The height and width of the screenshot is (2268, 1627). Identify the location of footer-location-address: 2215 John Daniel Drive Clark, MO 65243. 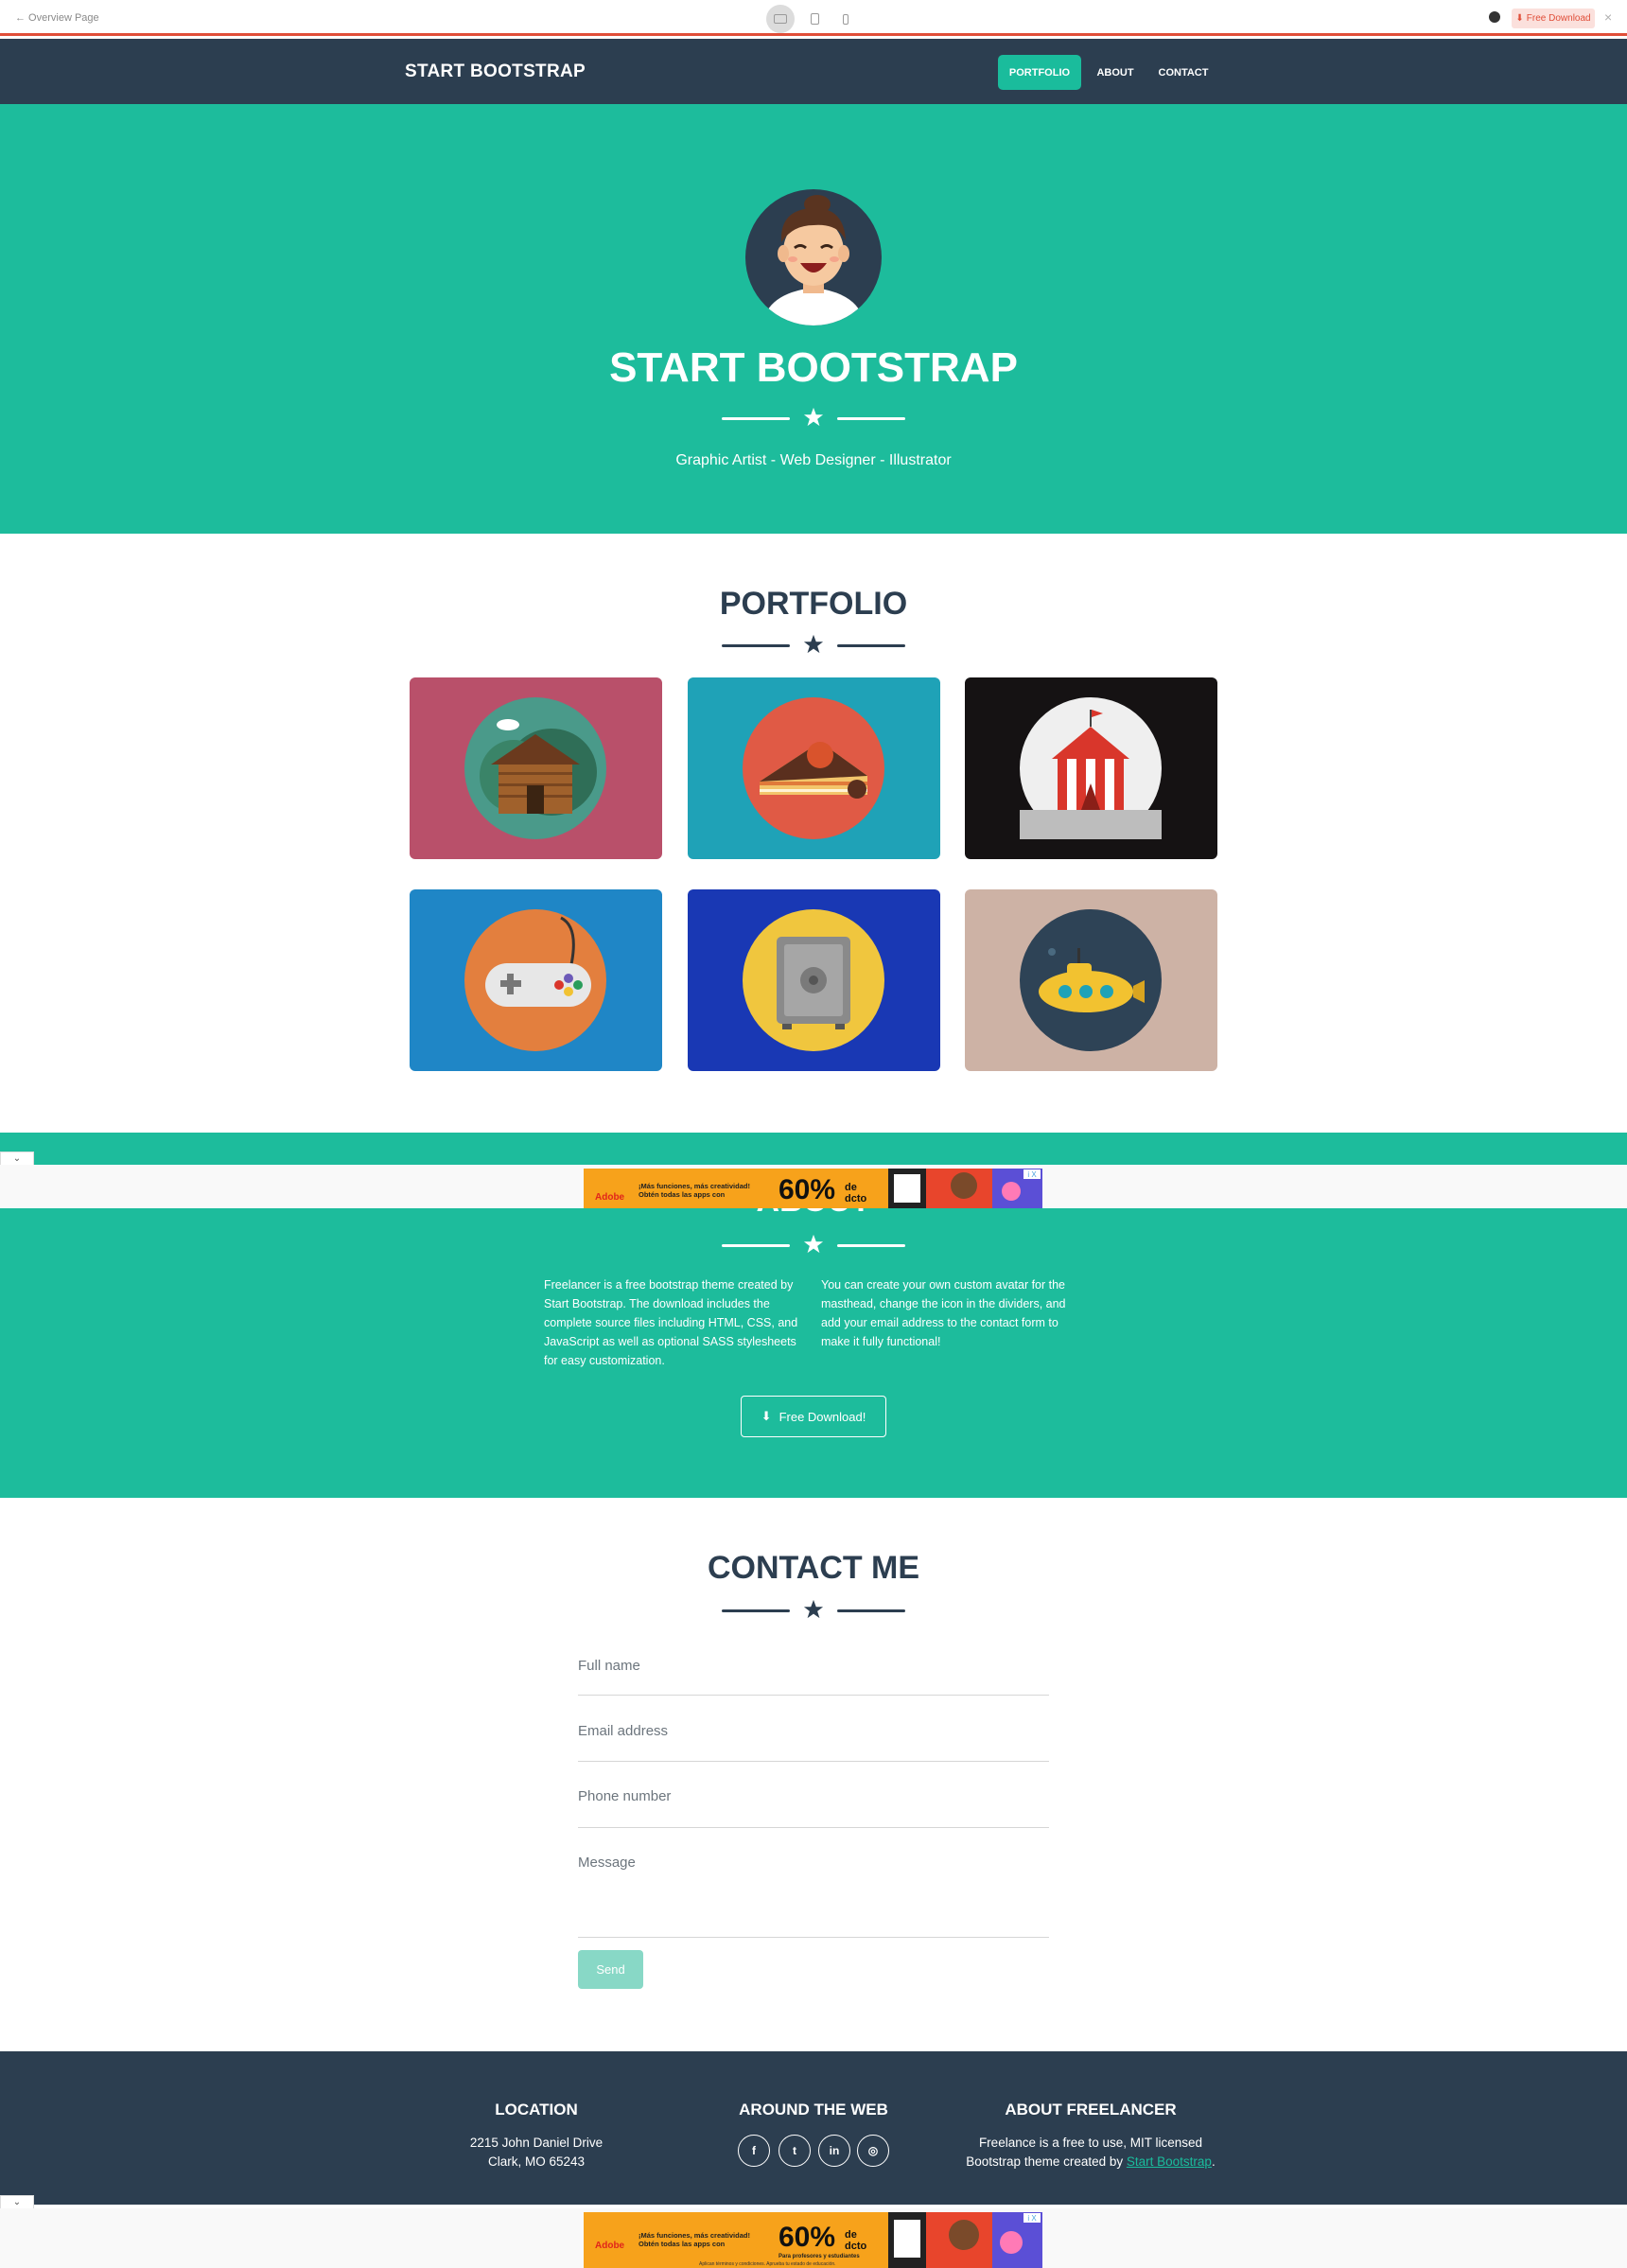
(536, 2152).